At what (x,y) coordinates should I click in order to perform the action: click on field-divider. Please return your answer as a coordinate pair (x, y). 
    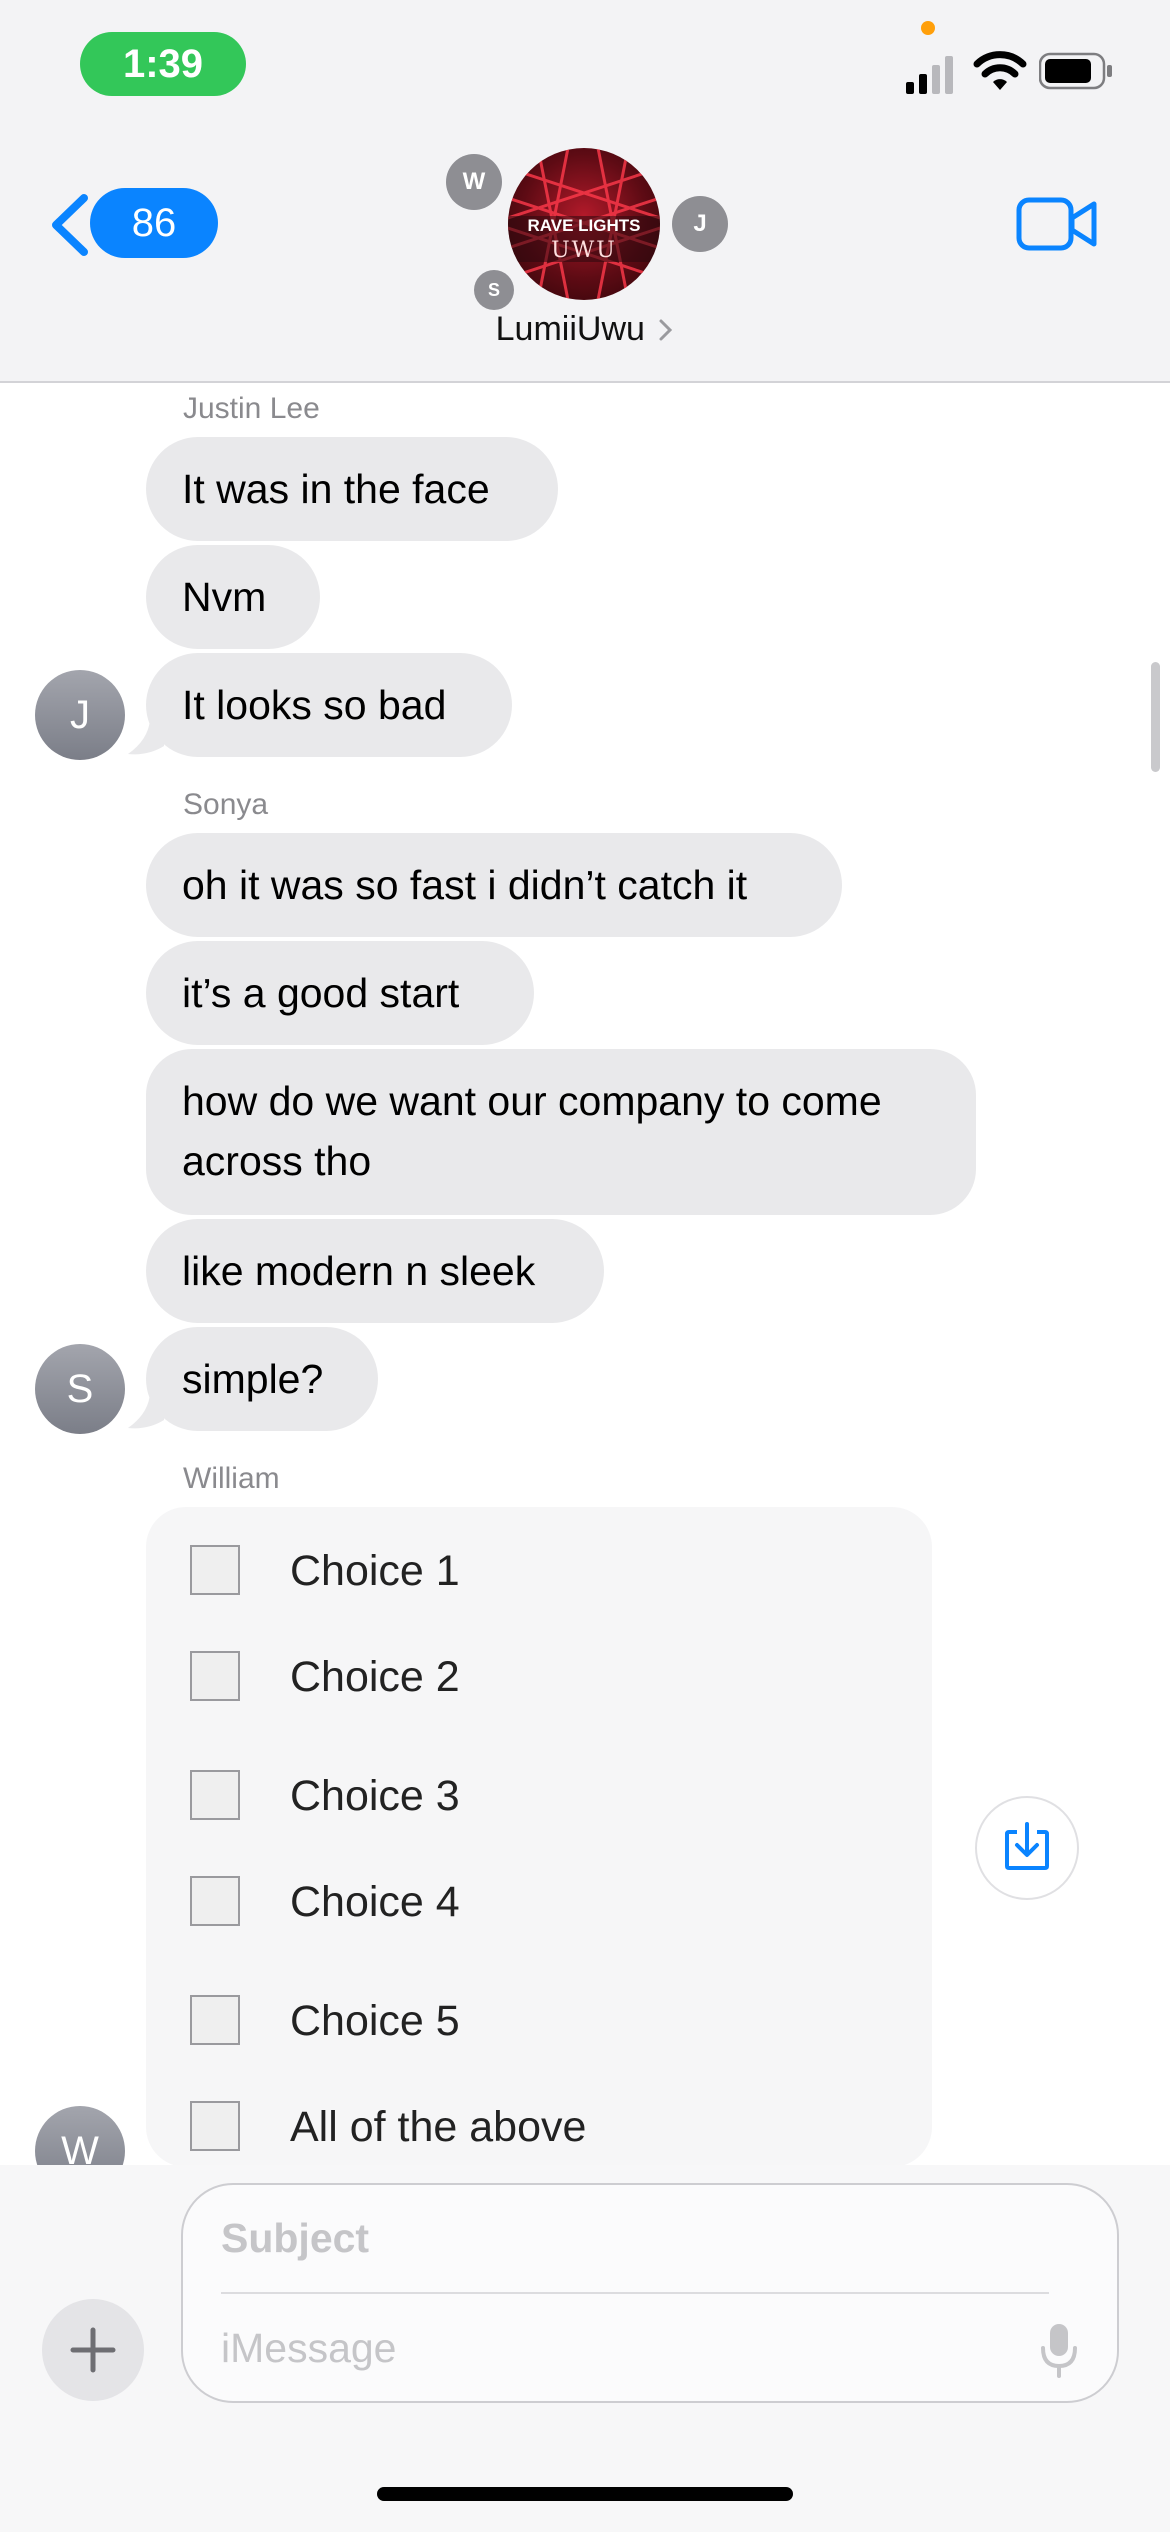
    Looking at the image, I should click on (635, 2293).